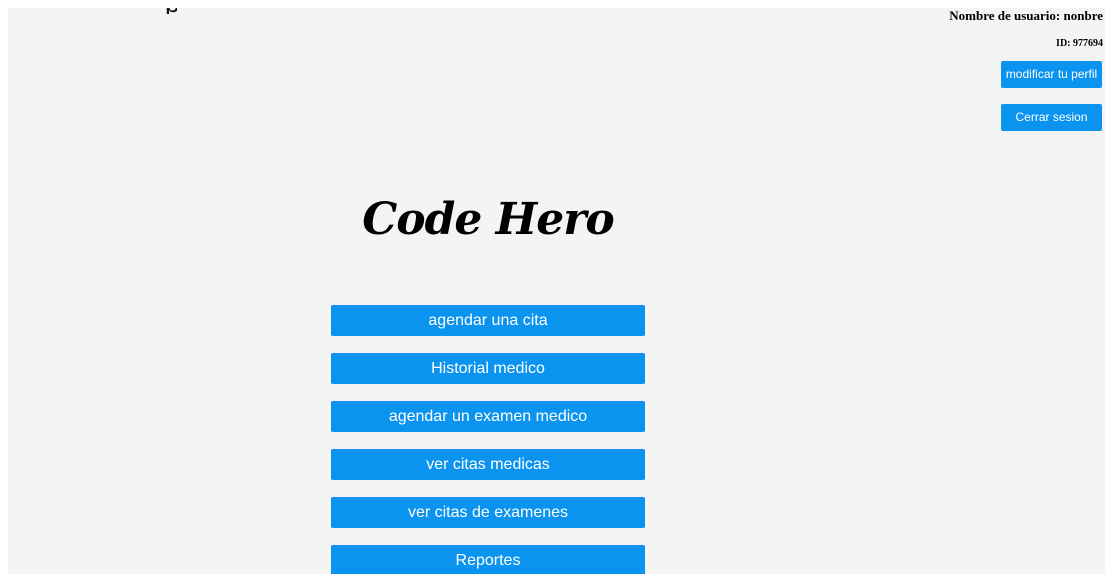  Describe the element at coordinates (1026, 15) in the screenshot. I see `username-label: Nombre de usuario: nonbre` at that location.